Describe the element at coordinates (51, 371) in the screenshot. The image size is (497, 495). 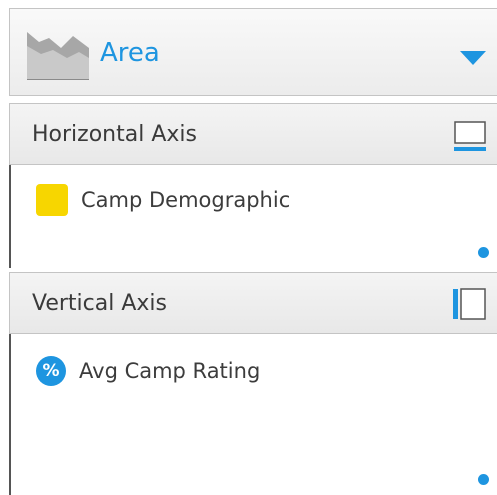
I see `percent-icon: %` at that location.